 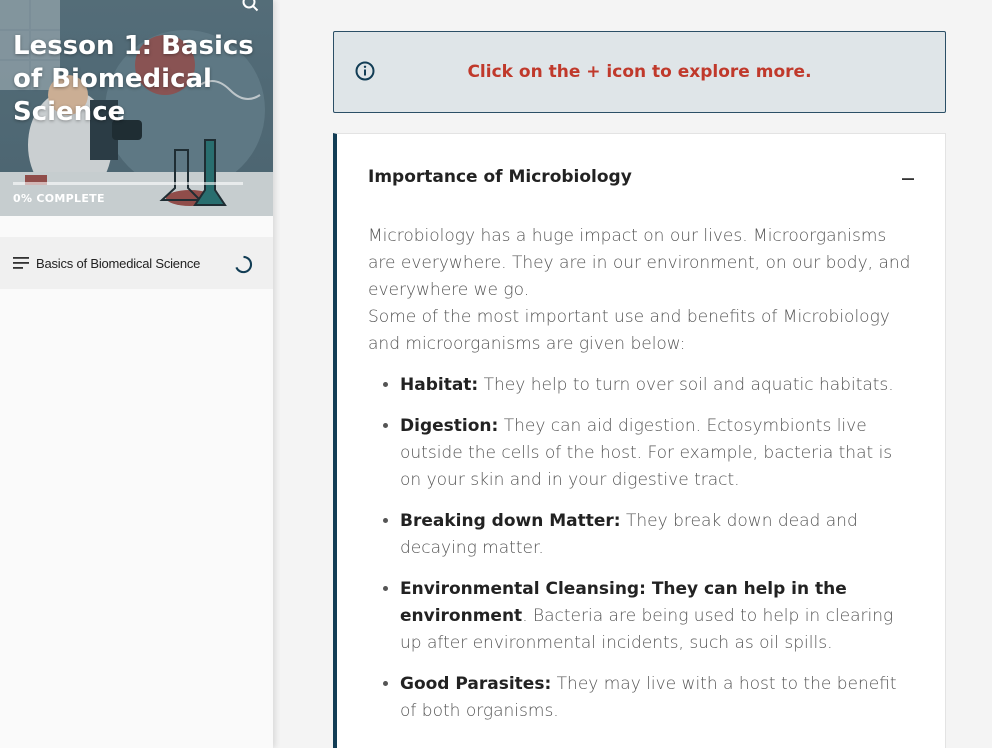 What do you see at coordinates (128, 183) in the screenshot?
I see `progress-bar` at bounding box center [128, 183].